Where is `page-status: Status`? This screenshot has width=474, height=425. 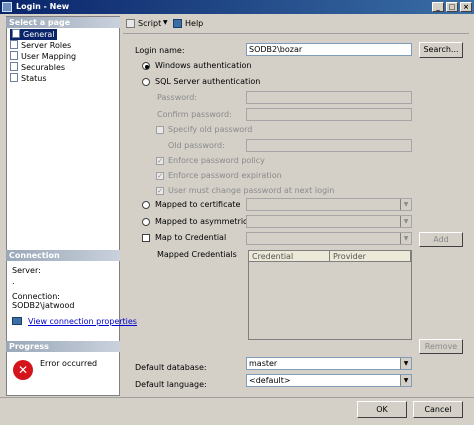 page-status: Status is located at coordinates (28, 78).